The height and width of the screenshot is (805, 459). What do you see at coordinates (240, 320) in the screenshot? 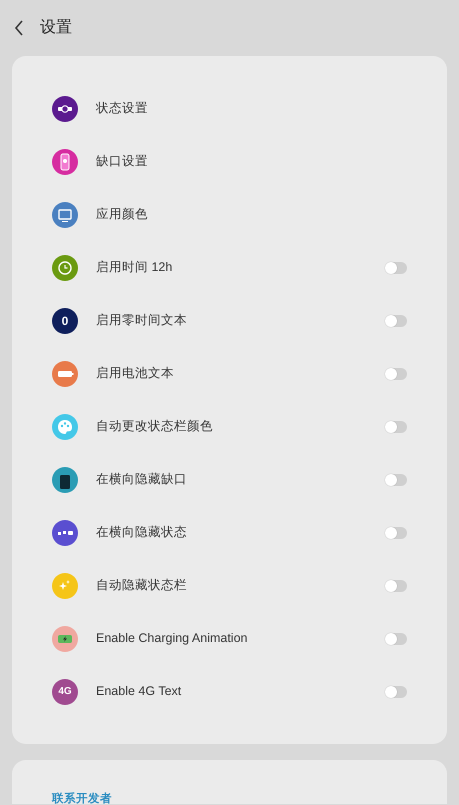
I see `setting-label: 启用零时间文本` at bounding box center [240, 320].